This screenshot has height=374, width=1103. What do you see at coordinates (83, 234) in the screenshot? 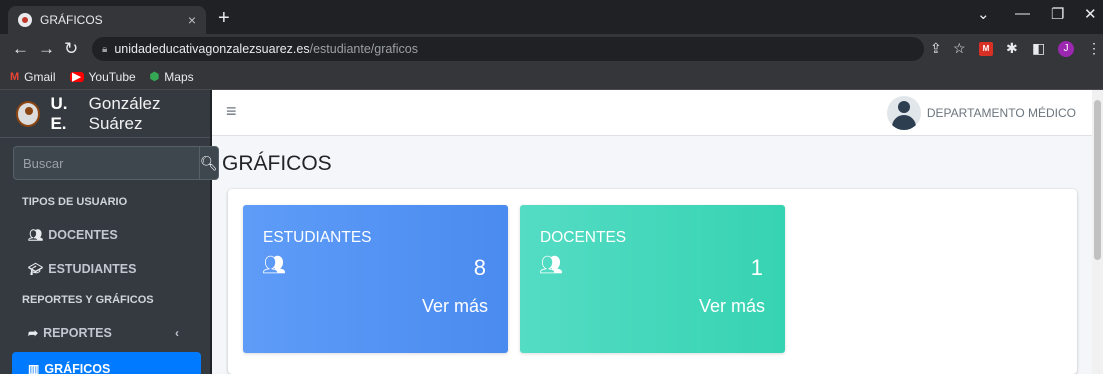
I see `sidebar-item-label: DOCENTES` at bounding box center [83, 234].